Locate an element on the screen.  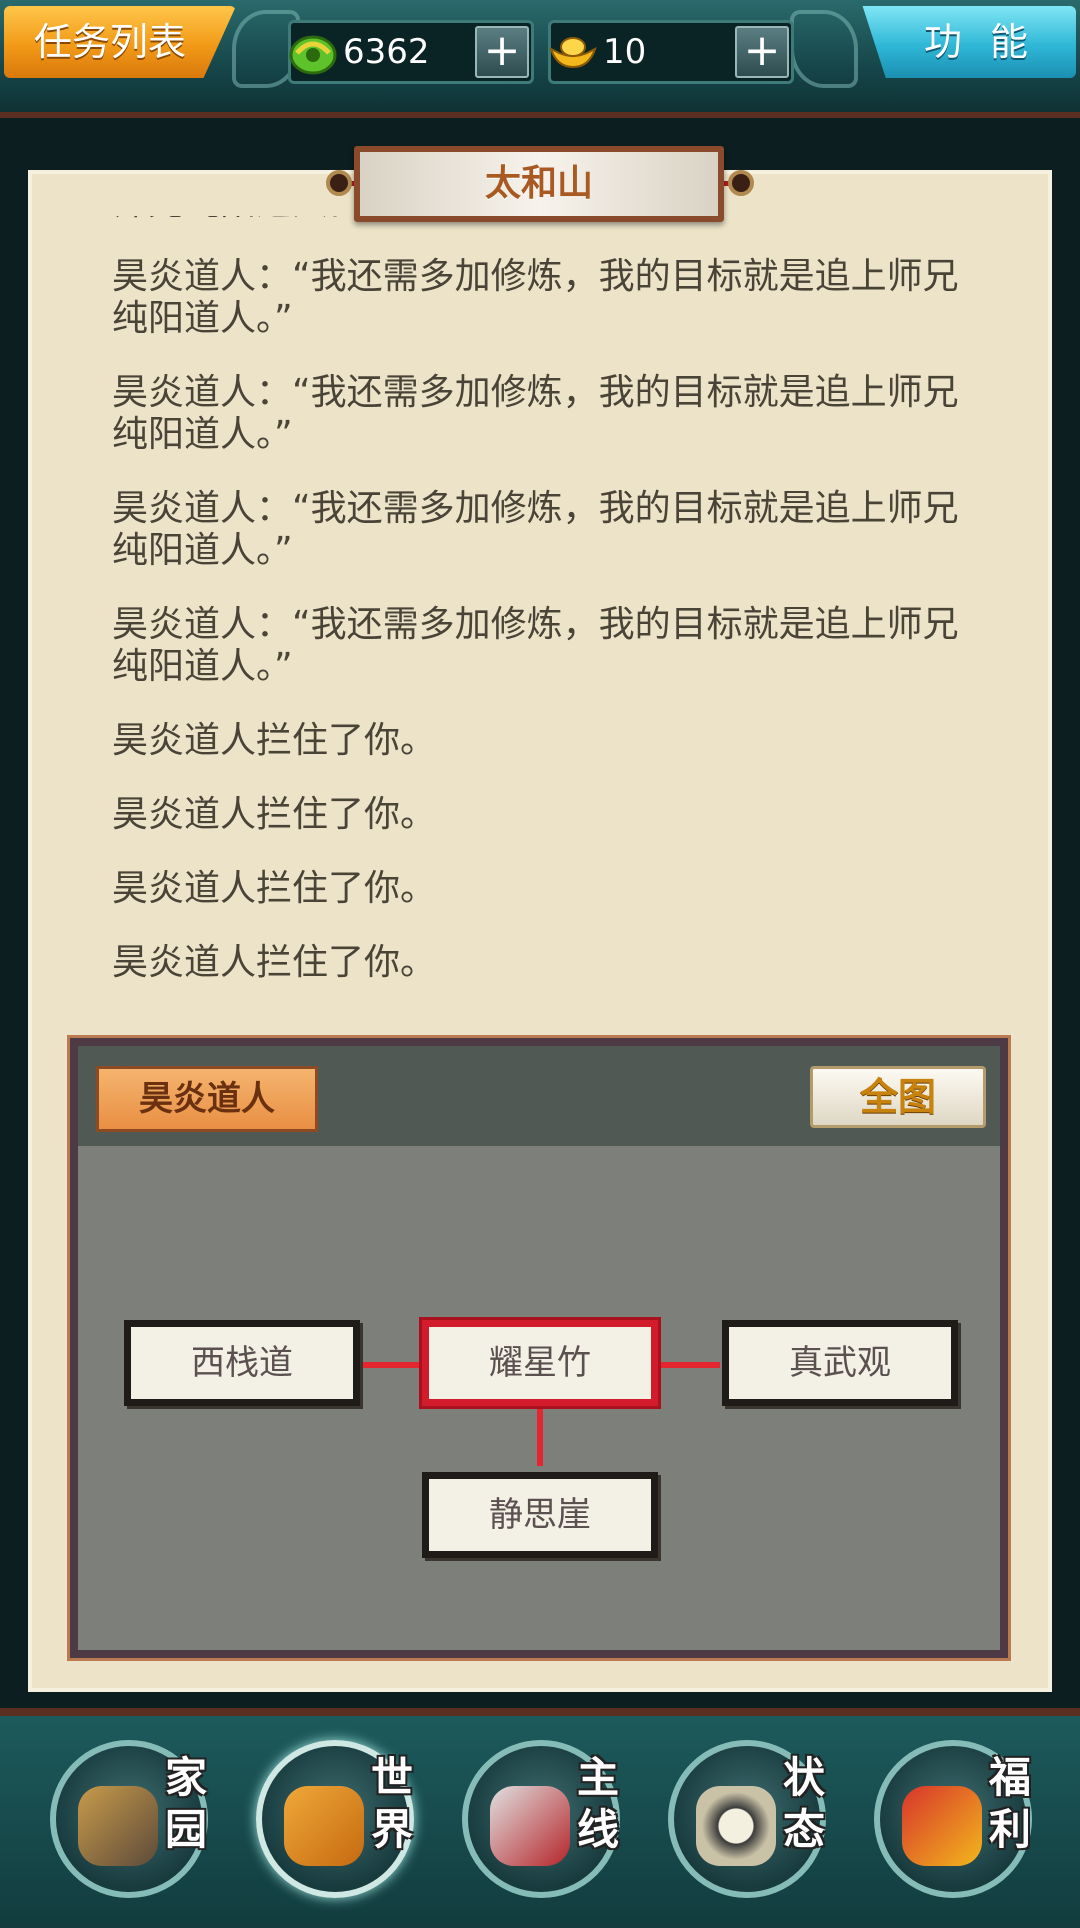
world-map-icon is located at coordinates (324, 1826).